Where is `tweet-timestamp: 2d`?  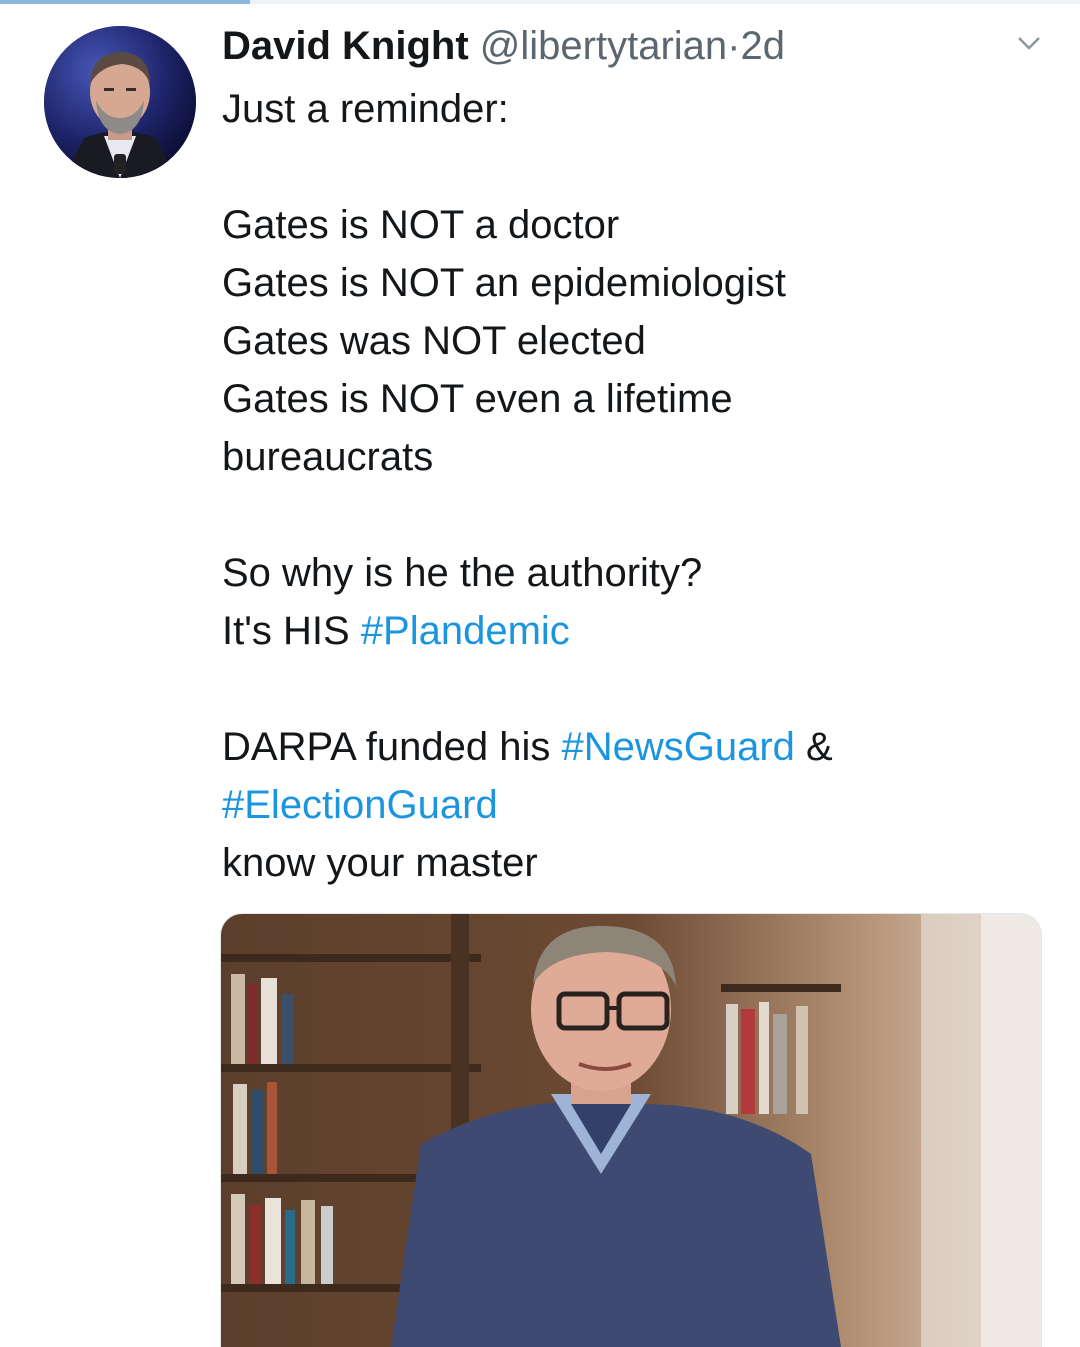 tweet-timestamp: 2d is located at coordinates (763, 46).